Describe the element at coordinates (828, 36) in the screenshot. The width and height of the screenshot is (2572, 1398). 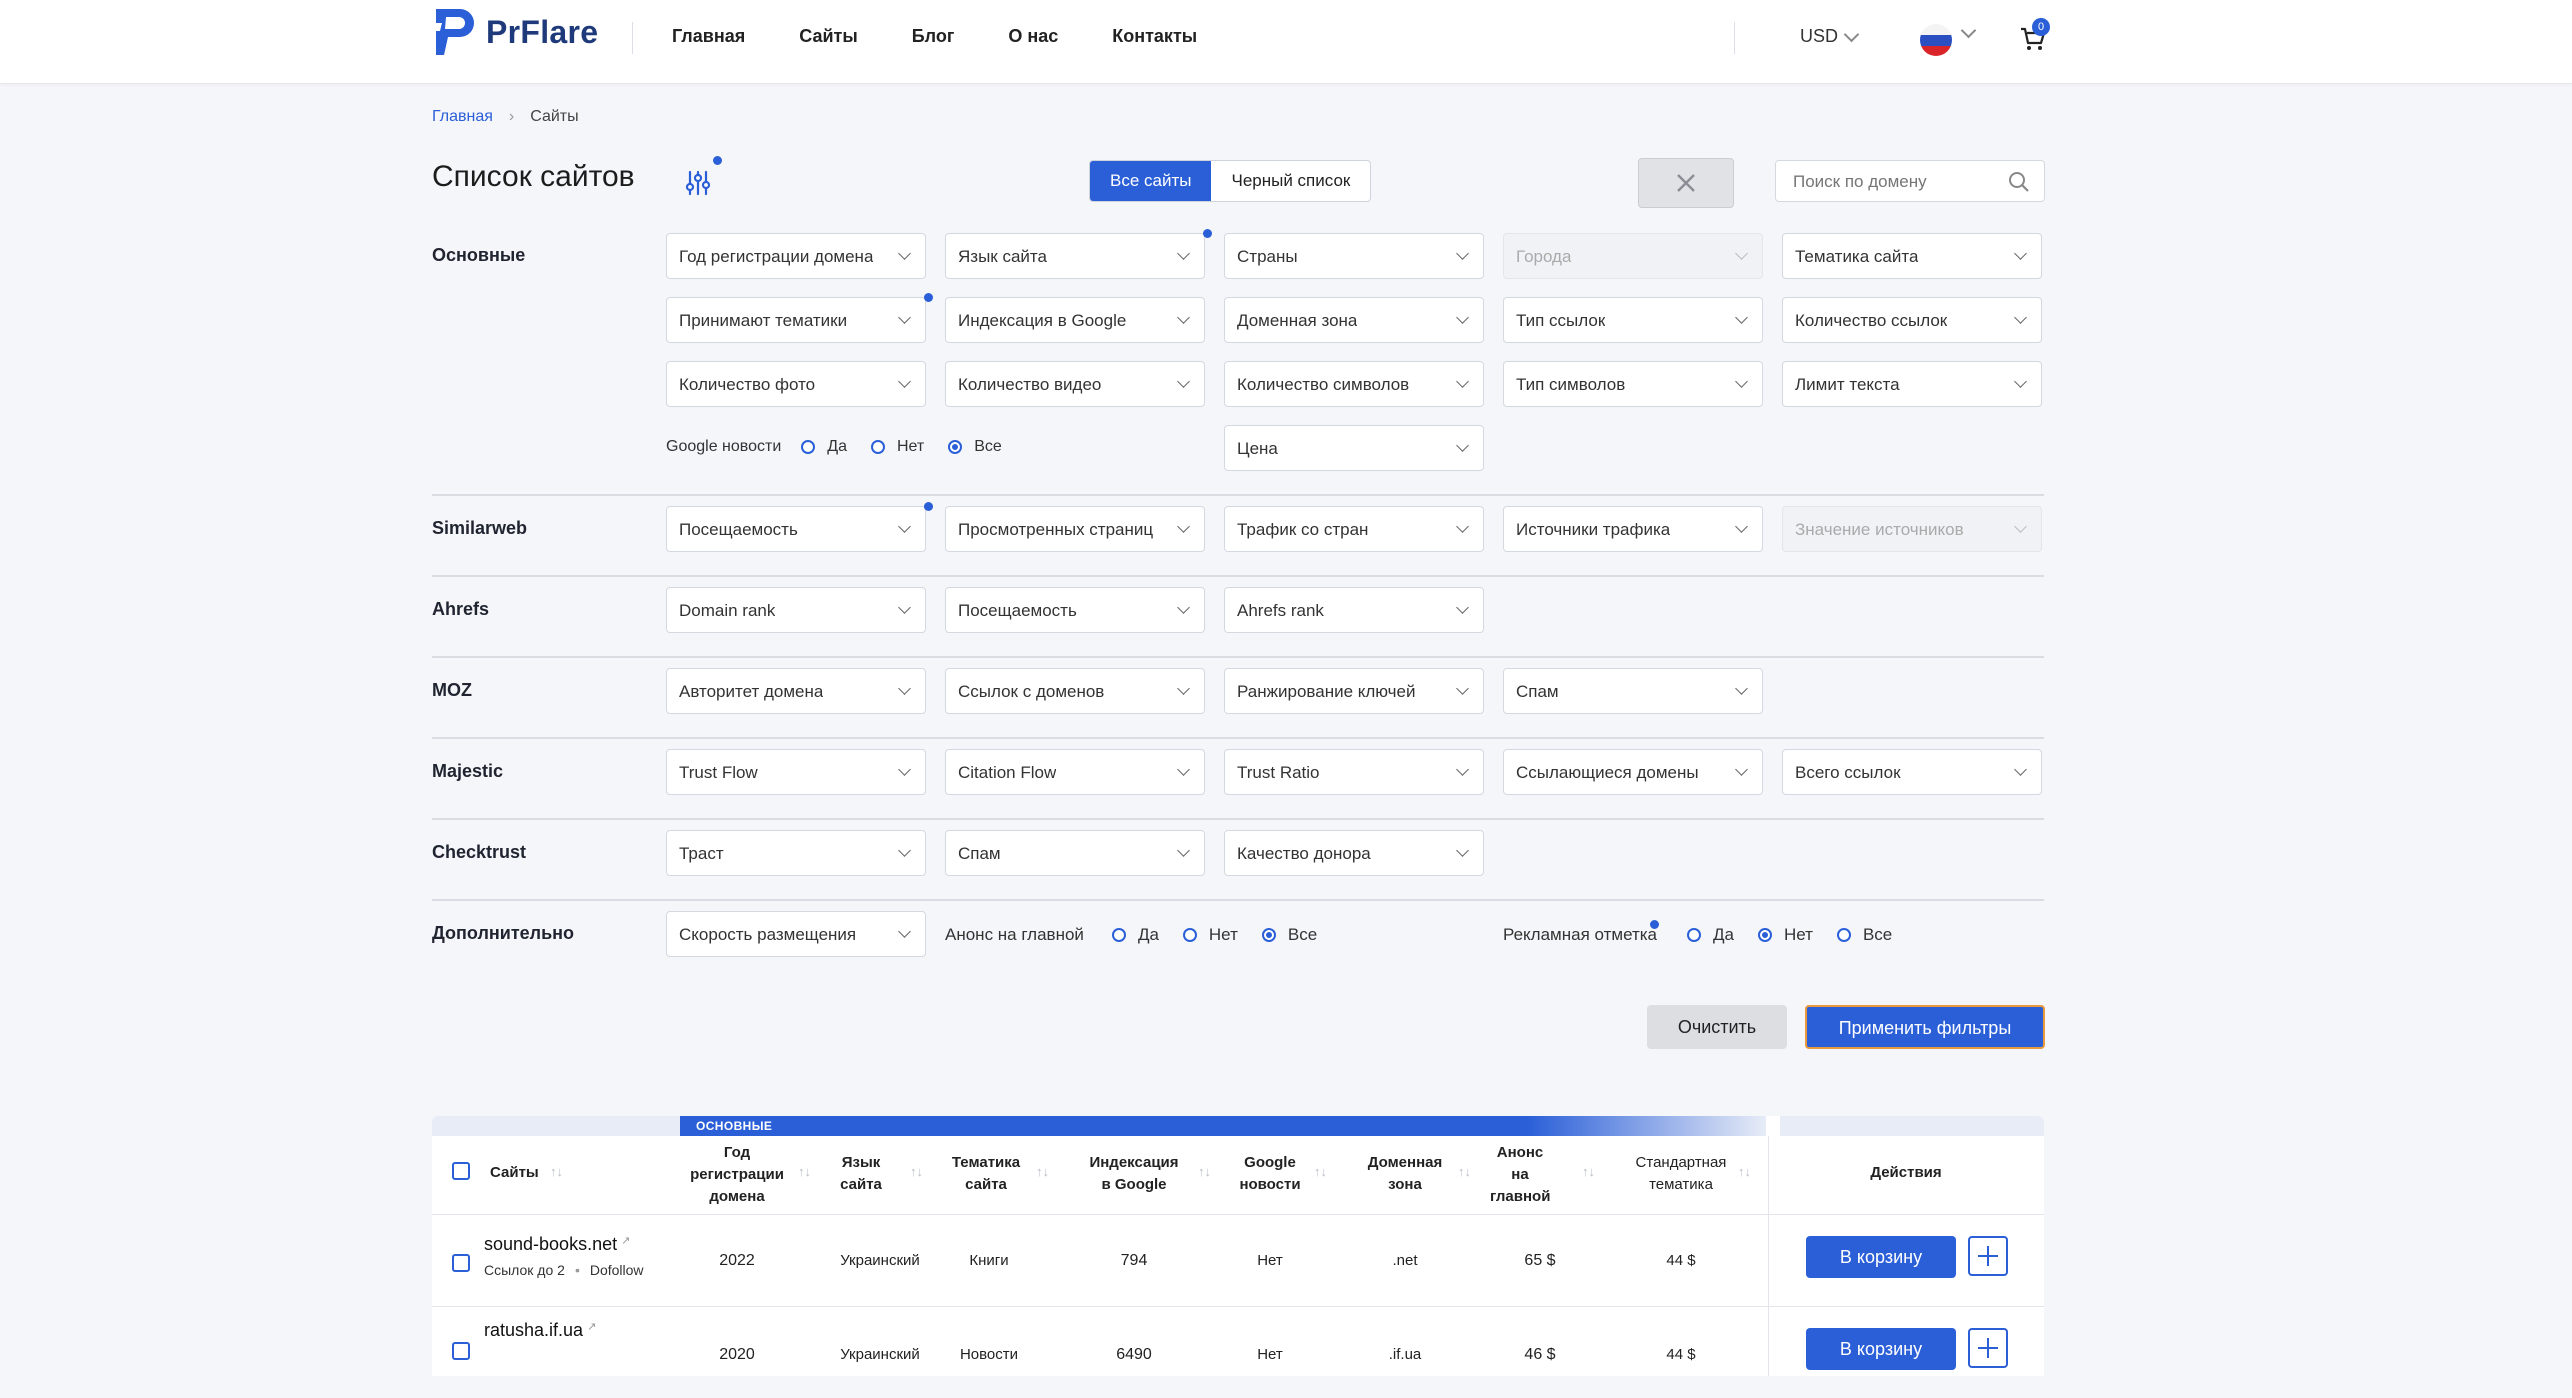
I see `nav-sites: Сайты` at that location.